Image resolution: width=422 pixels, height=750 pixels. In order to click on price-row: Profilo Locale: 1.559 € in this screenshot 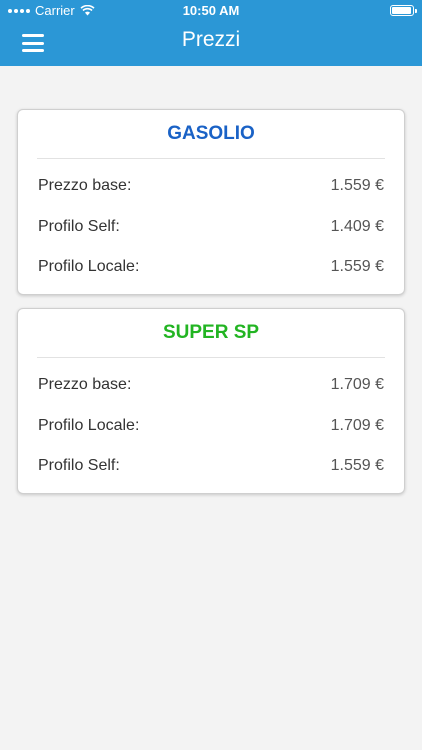, I will do `click(211, 267)`.